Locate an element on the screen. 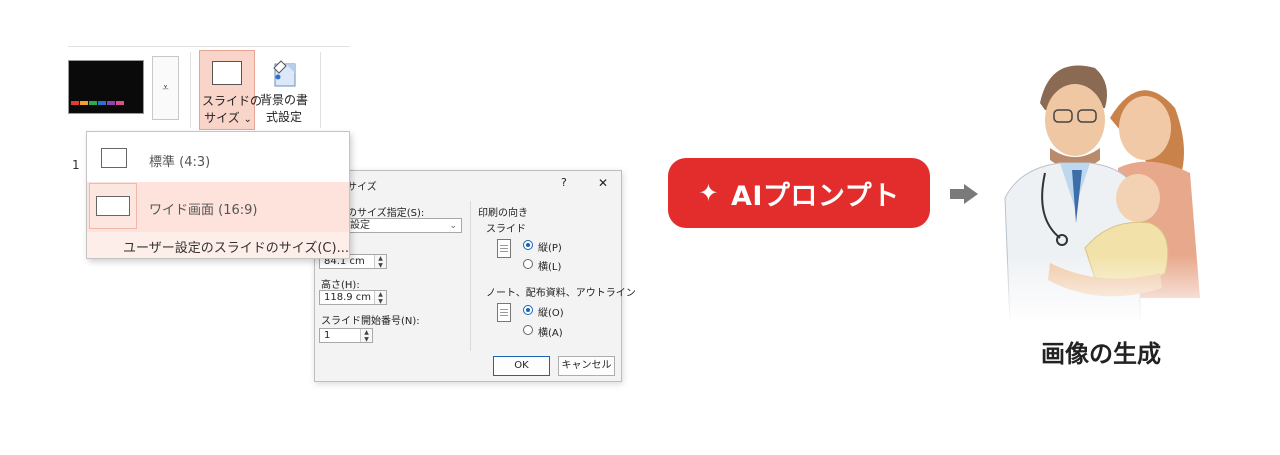 The height and width of the screenshot is (455, 1280). height-field: 118.9 cm ▲ ▼ is located at coordinates (353, 297).